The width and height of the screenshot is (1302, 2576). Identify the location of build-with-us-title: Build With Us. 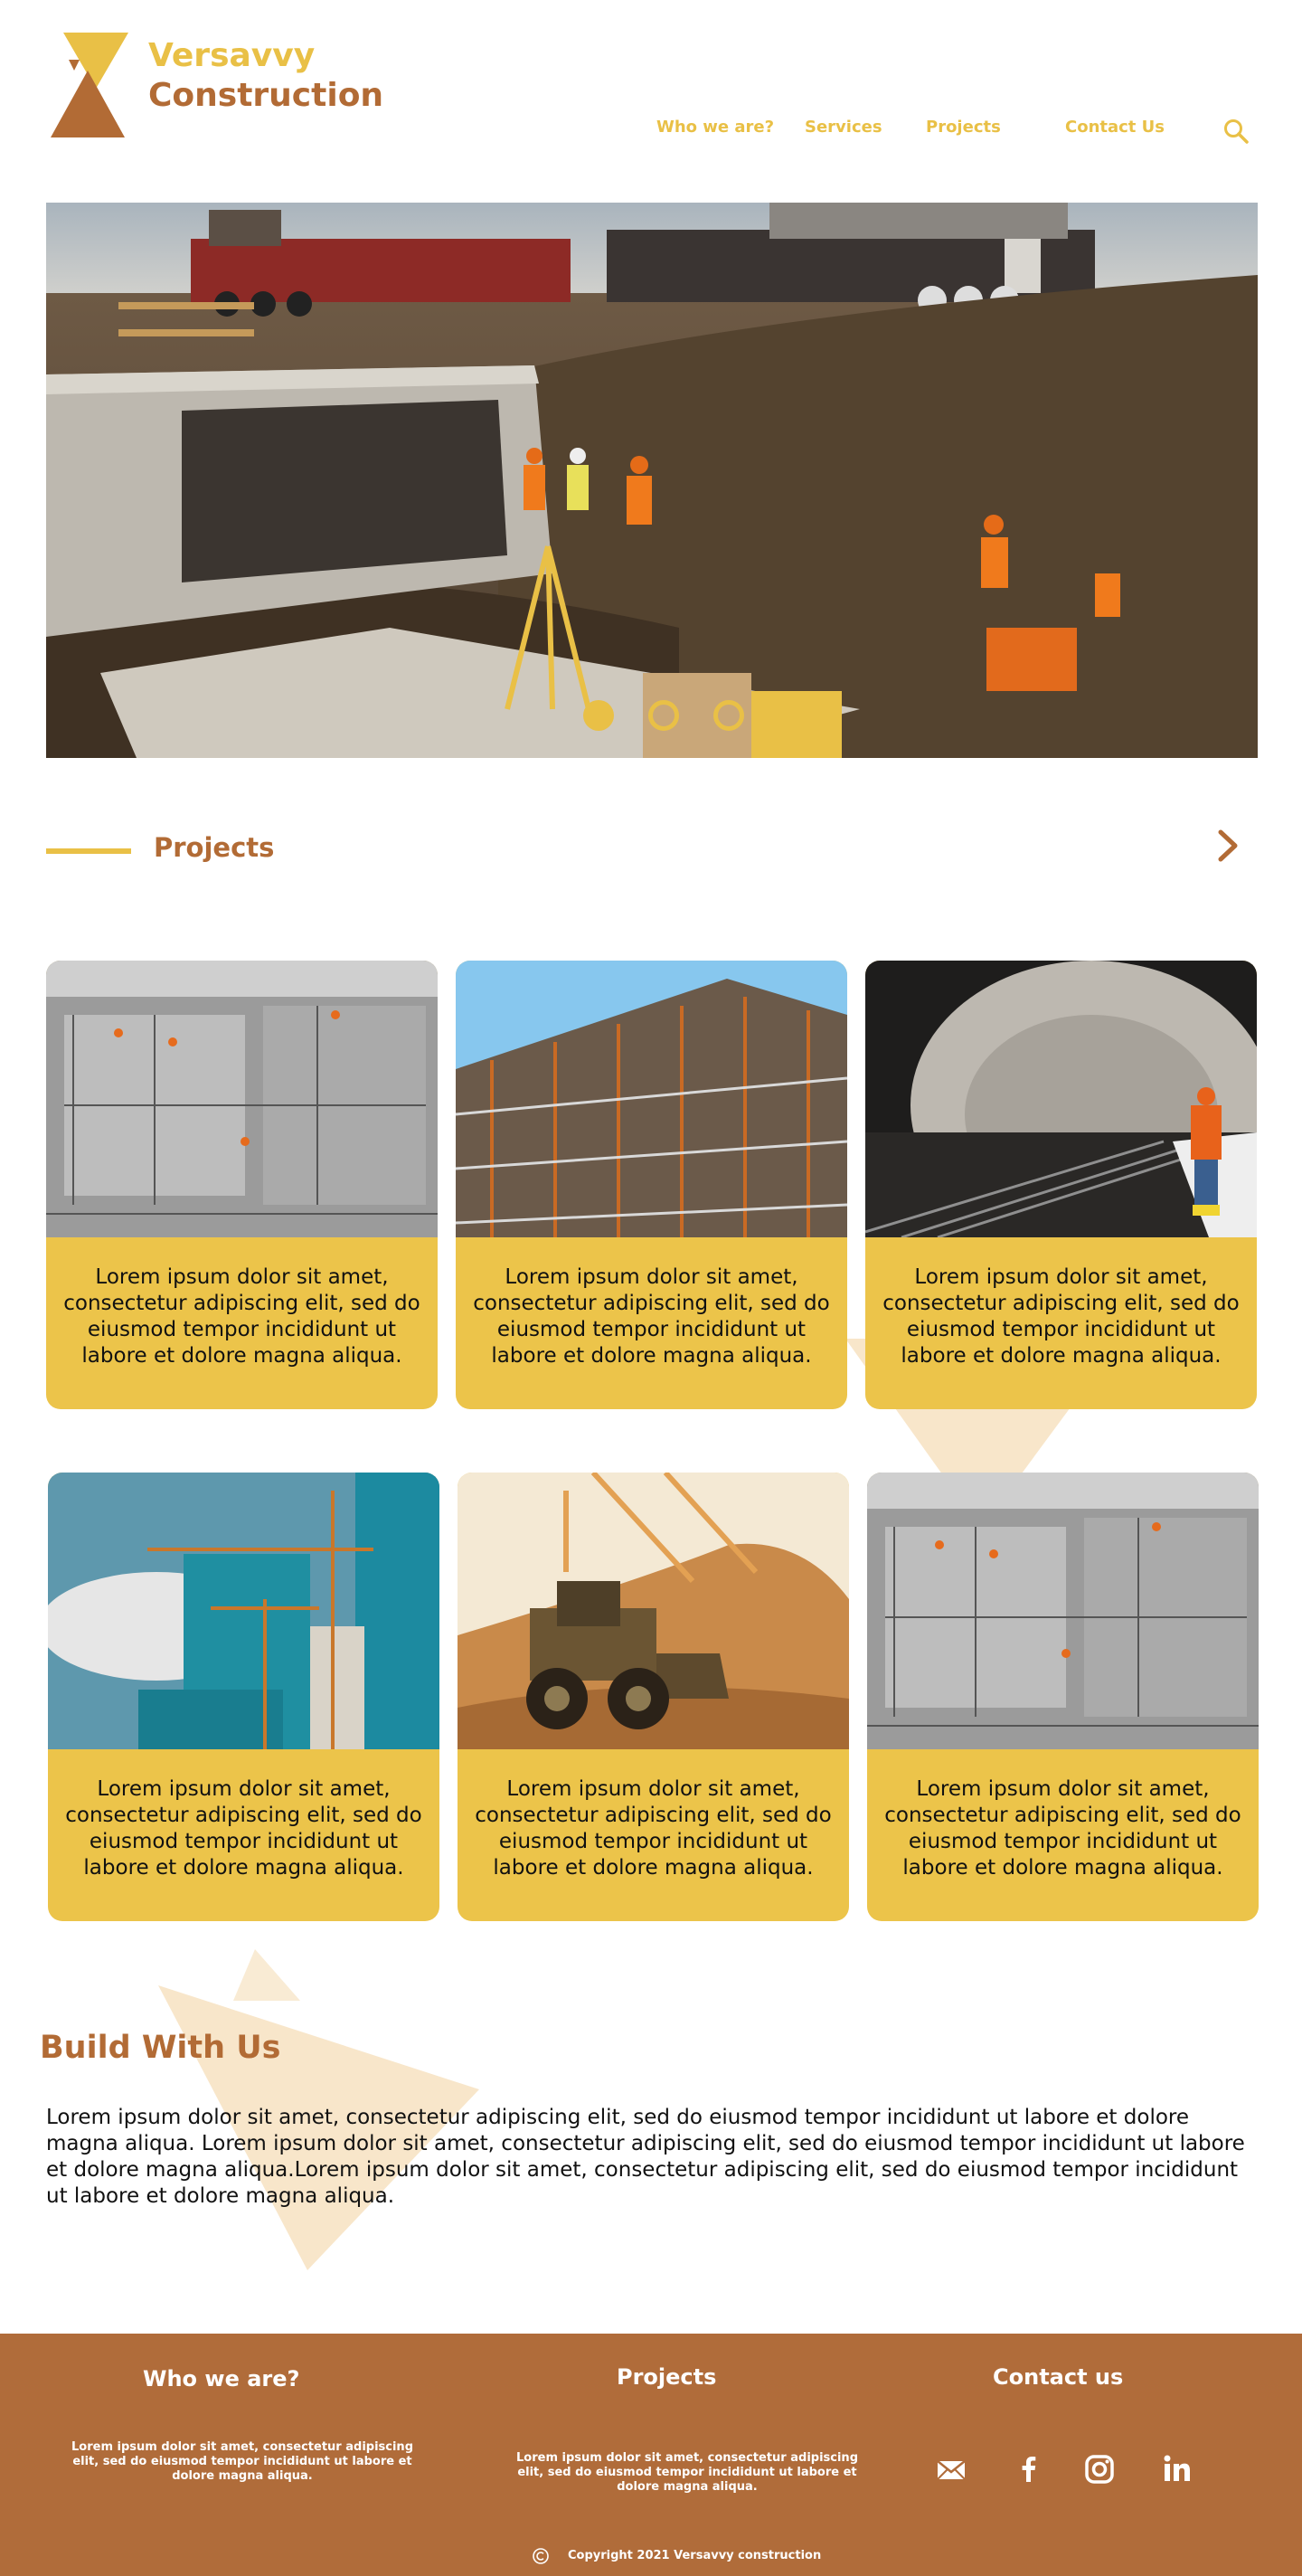
(160, 2048).